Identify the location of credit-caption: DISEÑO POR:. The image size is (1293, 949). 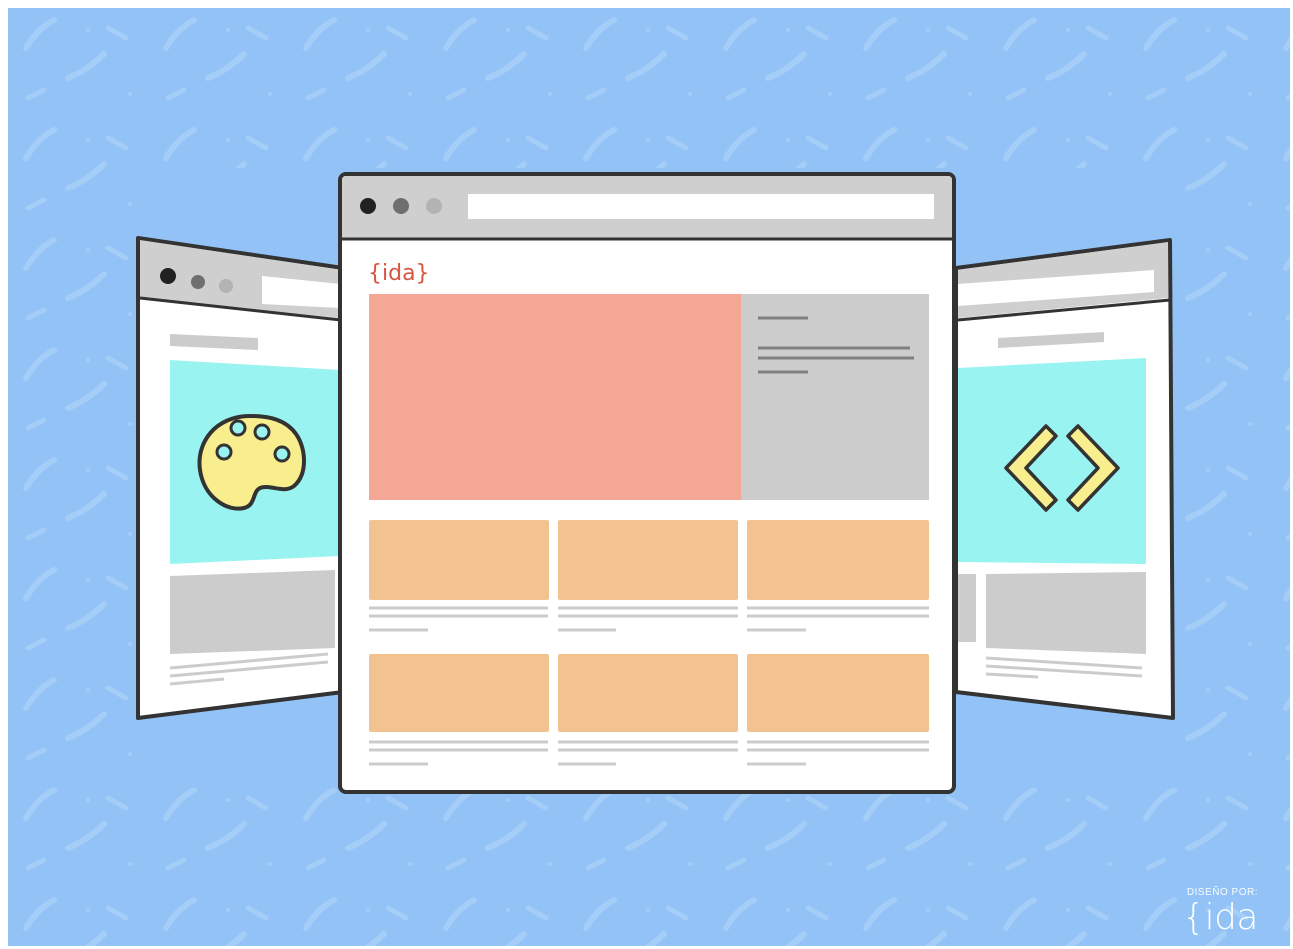
(1222, 892).